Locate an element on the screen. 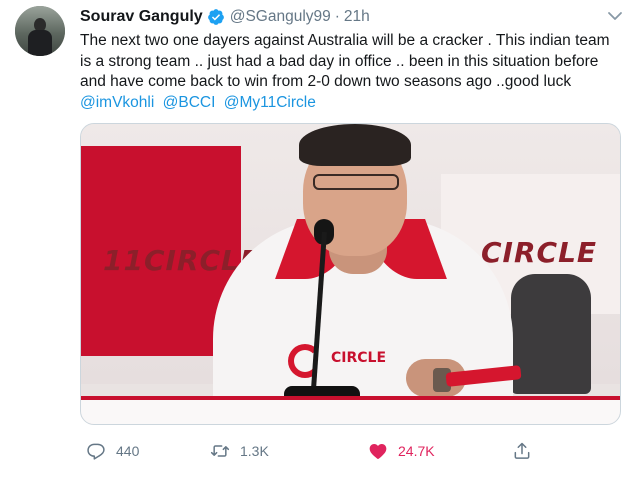  photo-chest-text: CIRCLE is located at coordinates (359, 358).